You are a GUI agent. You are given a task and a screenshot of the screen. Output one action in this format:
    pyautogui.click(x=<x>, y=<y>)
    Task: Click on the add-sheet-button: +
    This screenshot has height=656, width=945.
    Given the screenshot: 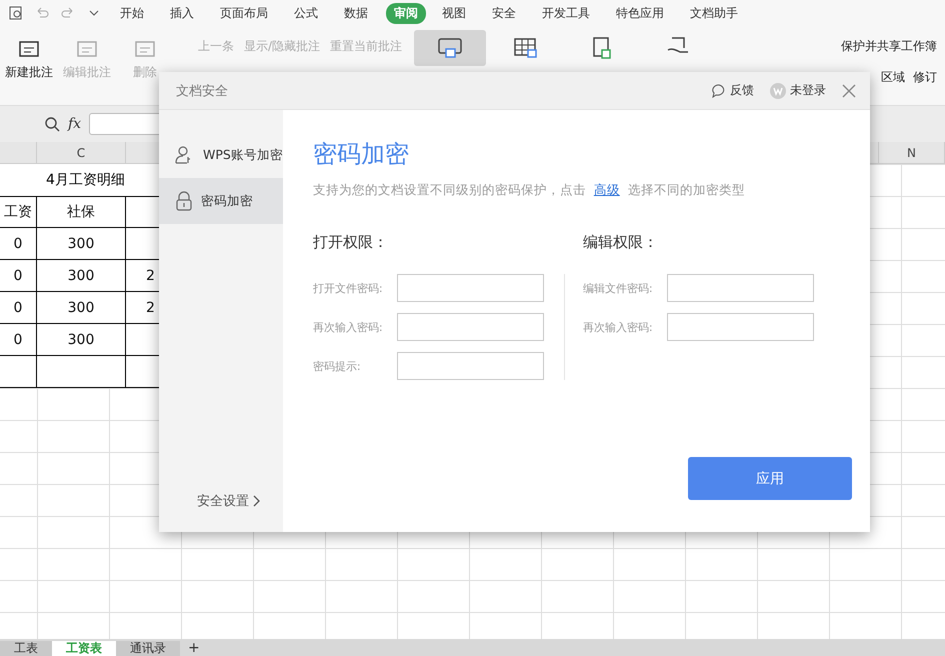 What is the action you would take?
    pyautogui.click(x=194, y=648)
    